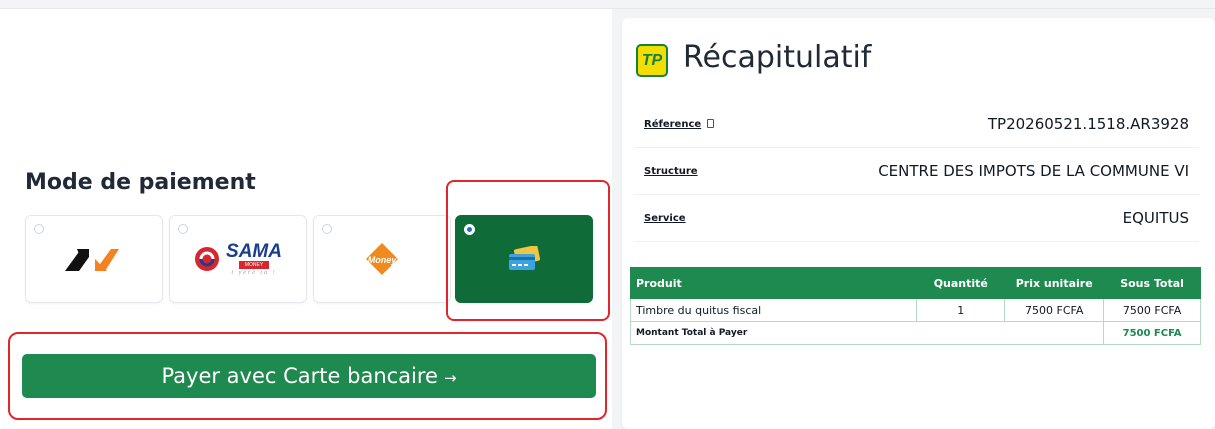 The height and width of the screenshot is (429, 1215). What do you see at coordinates (254, 273) in the screenshot?
I see `sama-tagline: i yèrè ta !` at bounding box center [254, 273].